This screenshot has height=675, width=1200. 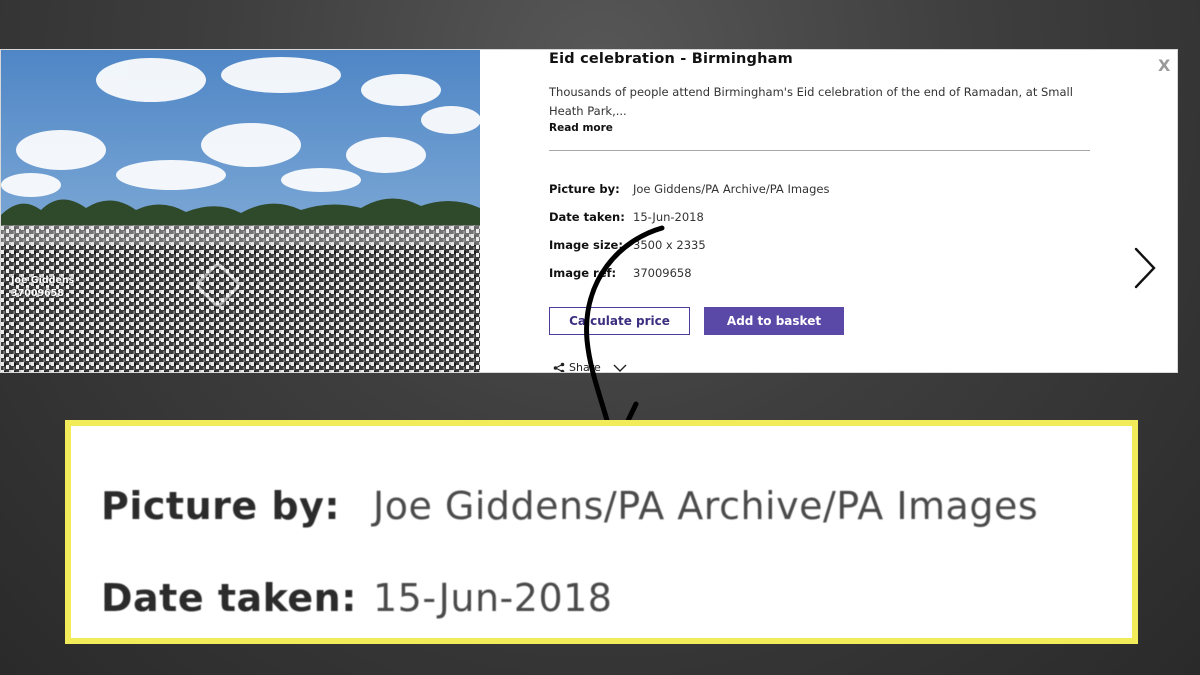 What do you see at coordinates (42, 287) in the screenshot?
I see `photo-credit-overlay: Joe Giddens 37009658` at bounding box center [42, 287].